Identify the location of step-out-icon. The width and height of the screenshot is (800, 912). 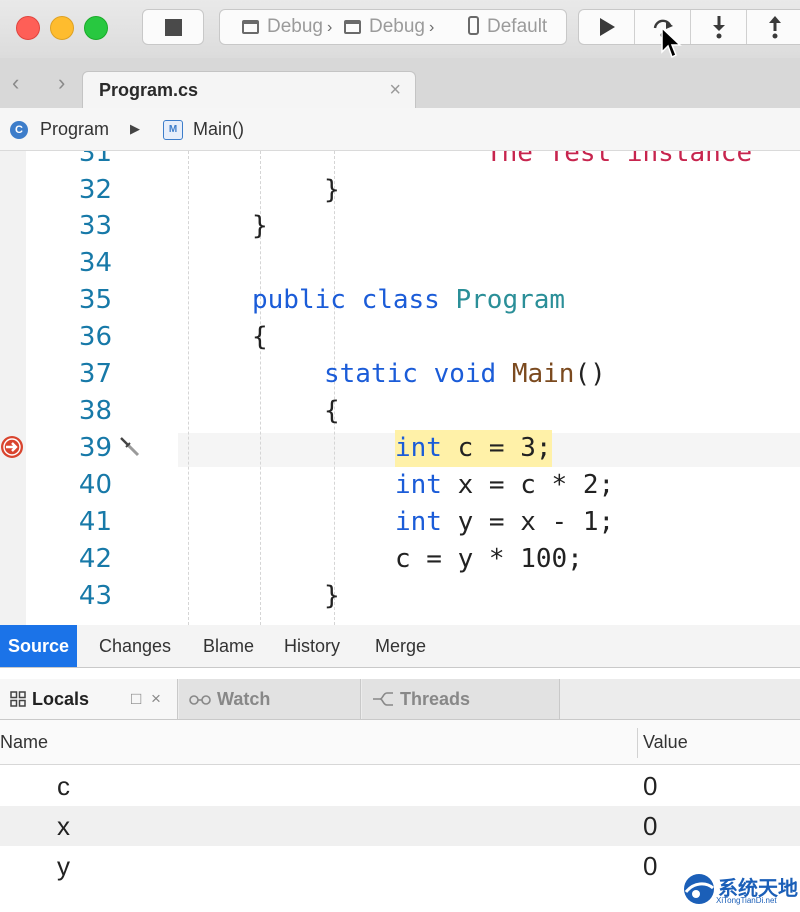
(774, 27).